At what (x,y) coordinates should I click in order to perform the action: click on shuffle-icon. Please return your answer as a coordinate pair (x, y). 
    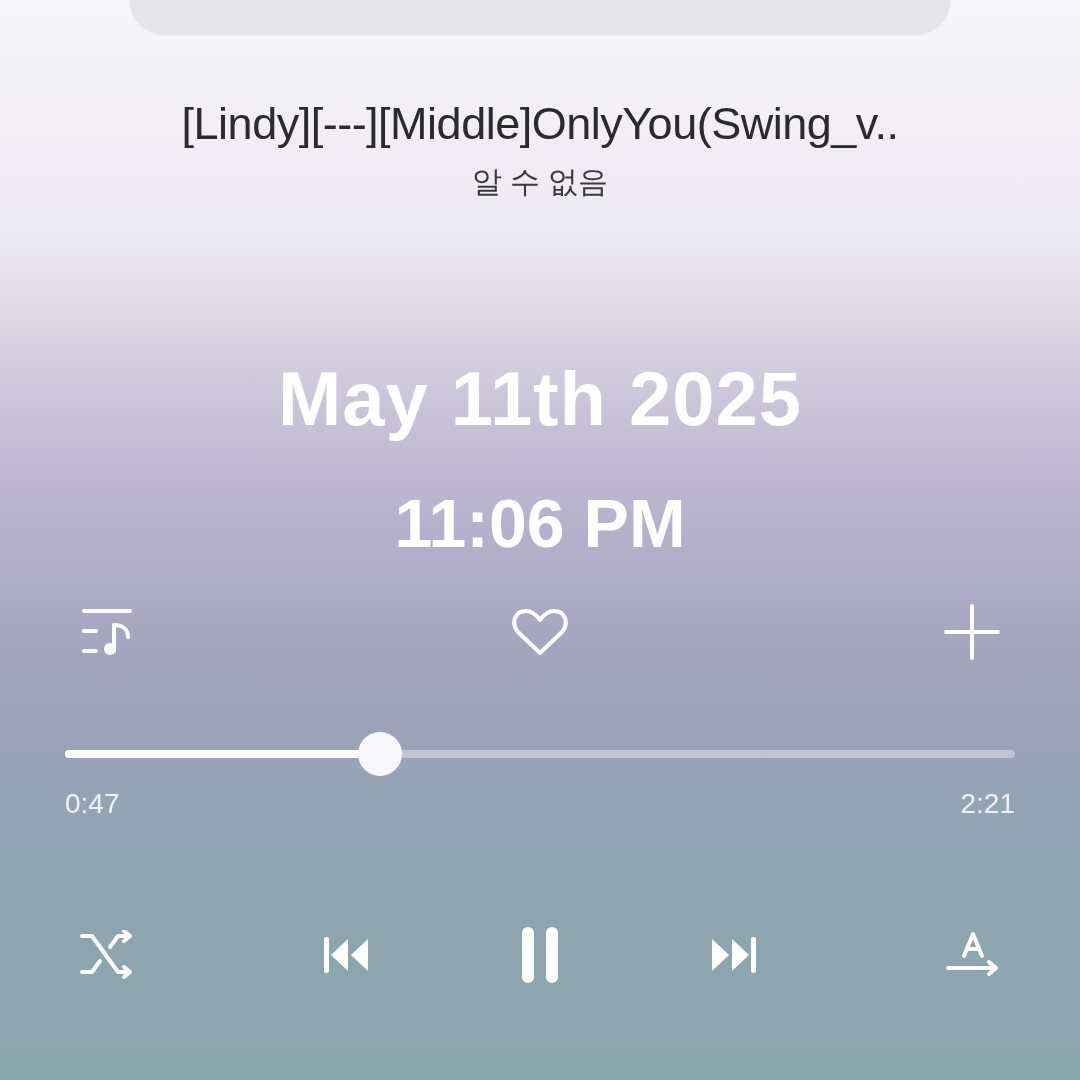
    Looking at the image, I should click on (107, 955).